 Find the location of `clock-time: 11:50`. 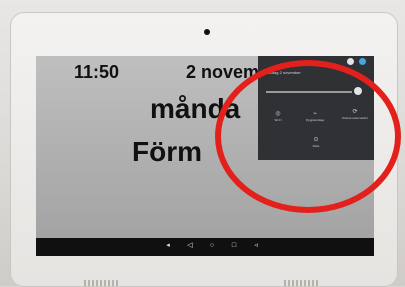

clock-time: 11:50 is located at coordinates (97, 72).